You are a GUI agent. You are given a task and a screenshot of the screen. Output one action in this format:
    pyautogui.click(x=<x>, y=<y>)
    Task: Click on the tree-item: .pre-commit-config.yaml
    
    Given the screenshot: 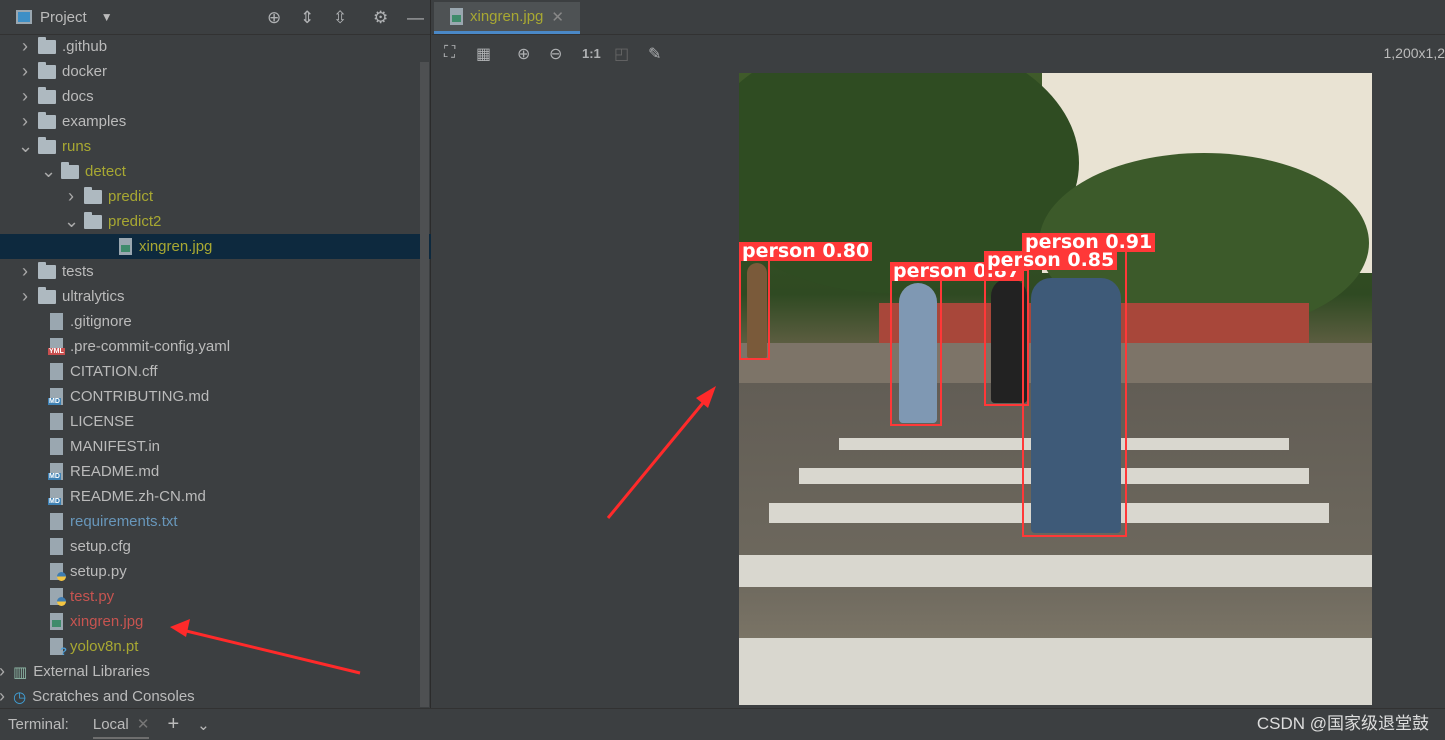 What is the action you would take?
    pyautogui.click(x=215, y=346)
    